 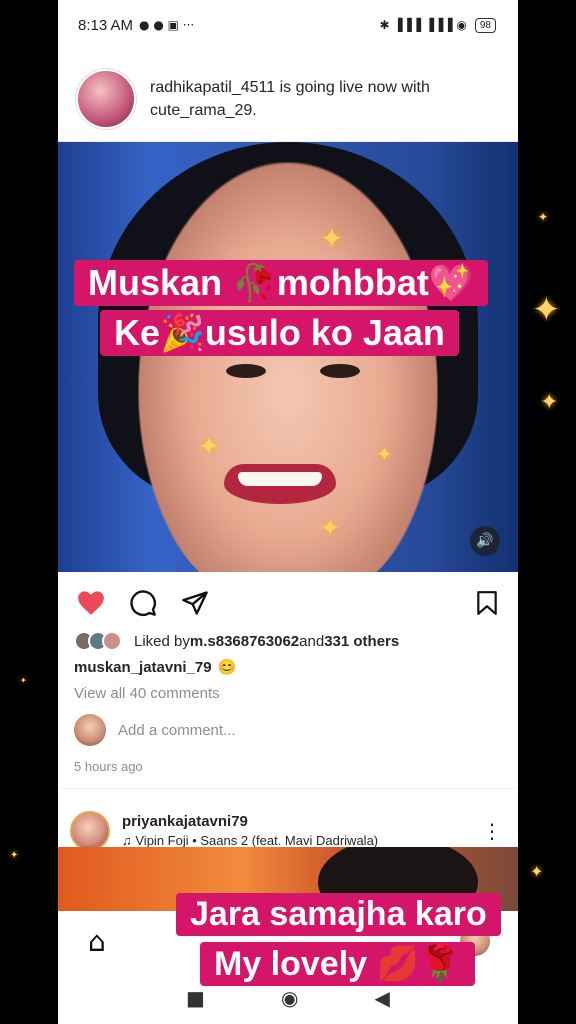 I want to click on video-caption-line-2: Ke🎉usulo ko Jaan, so click(x=279, y=333).